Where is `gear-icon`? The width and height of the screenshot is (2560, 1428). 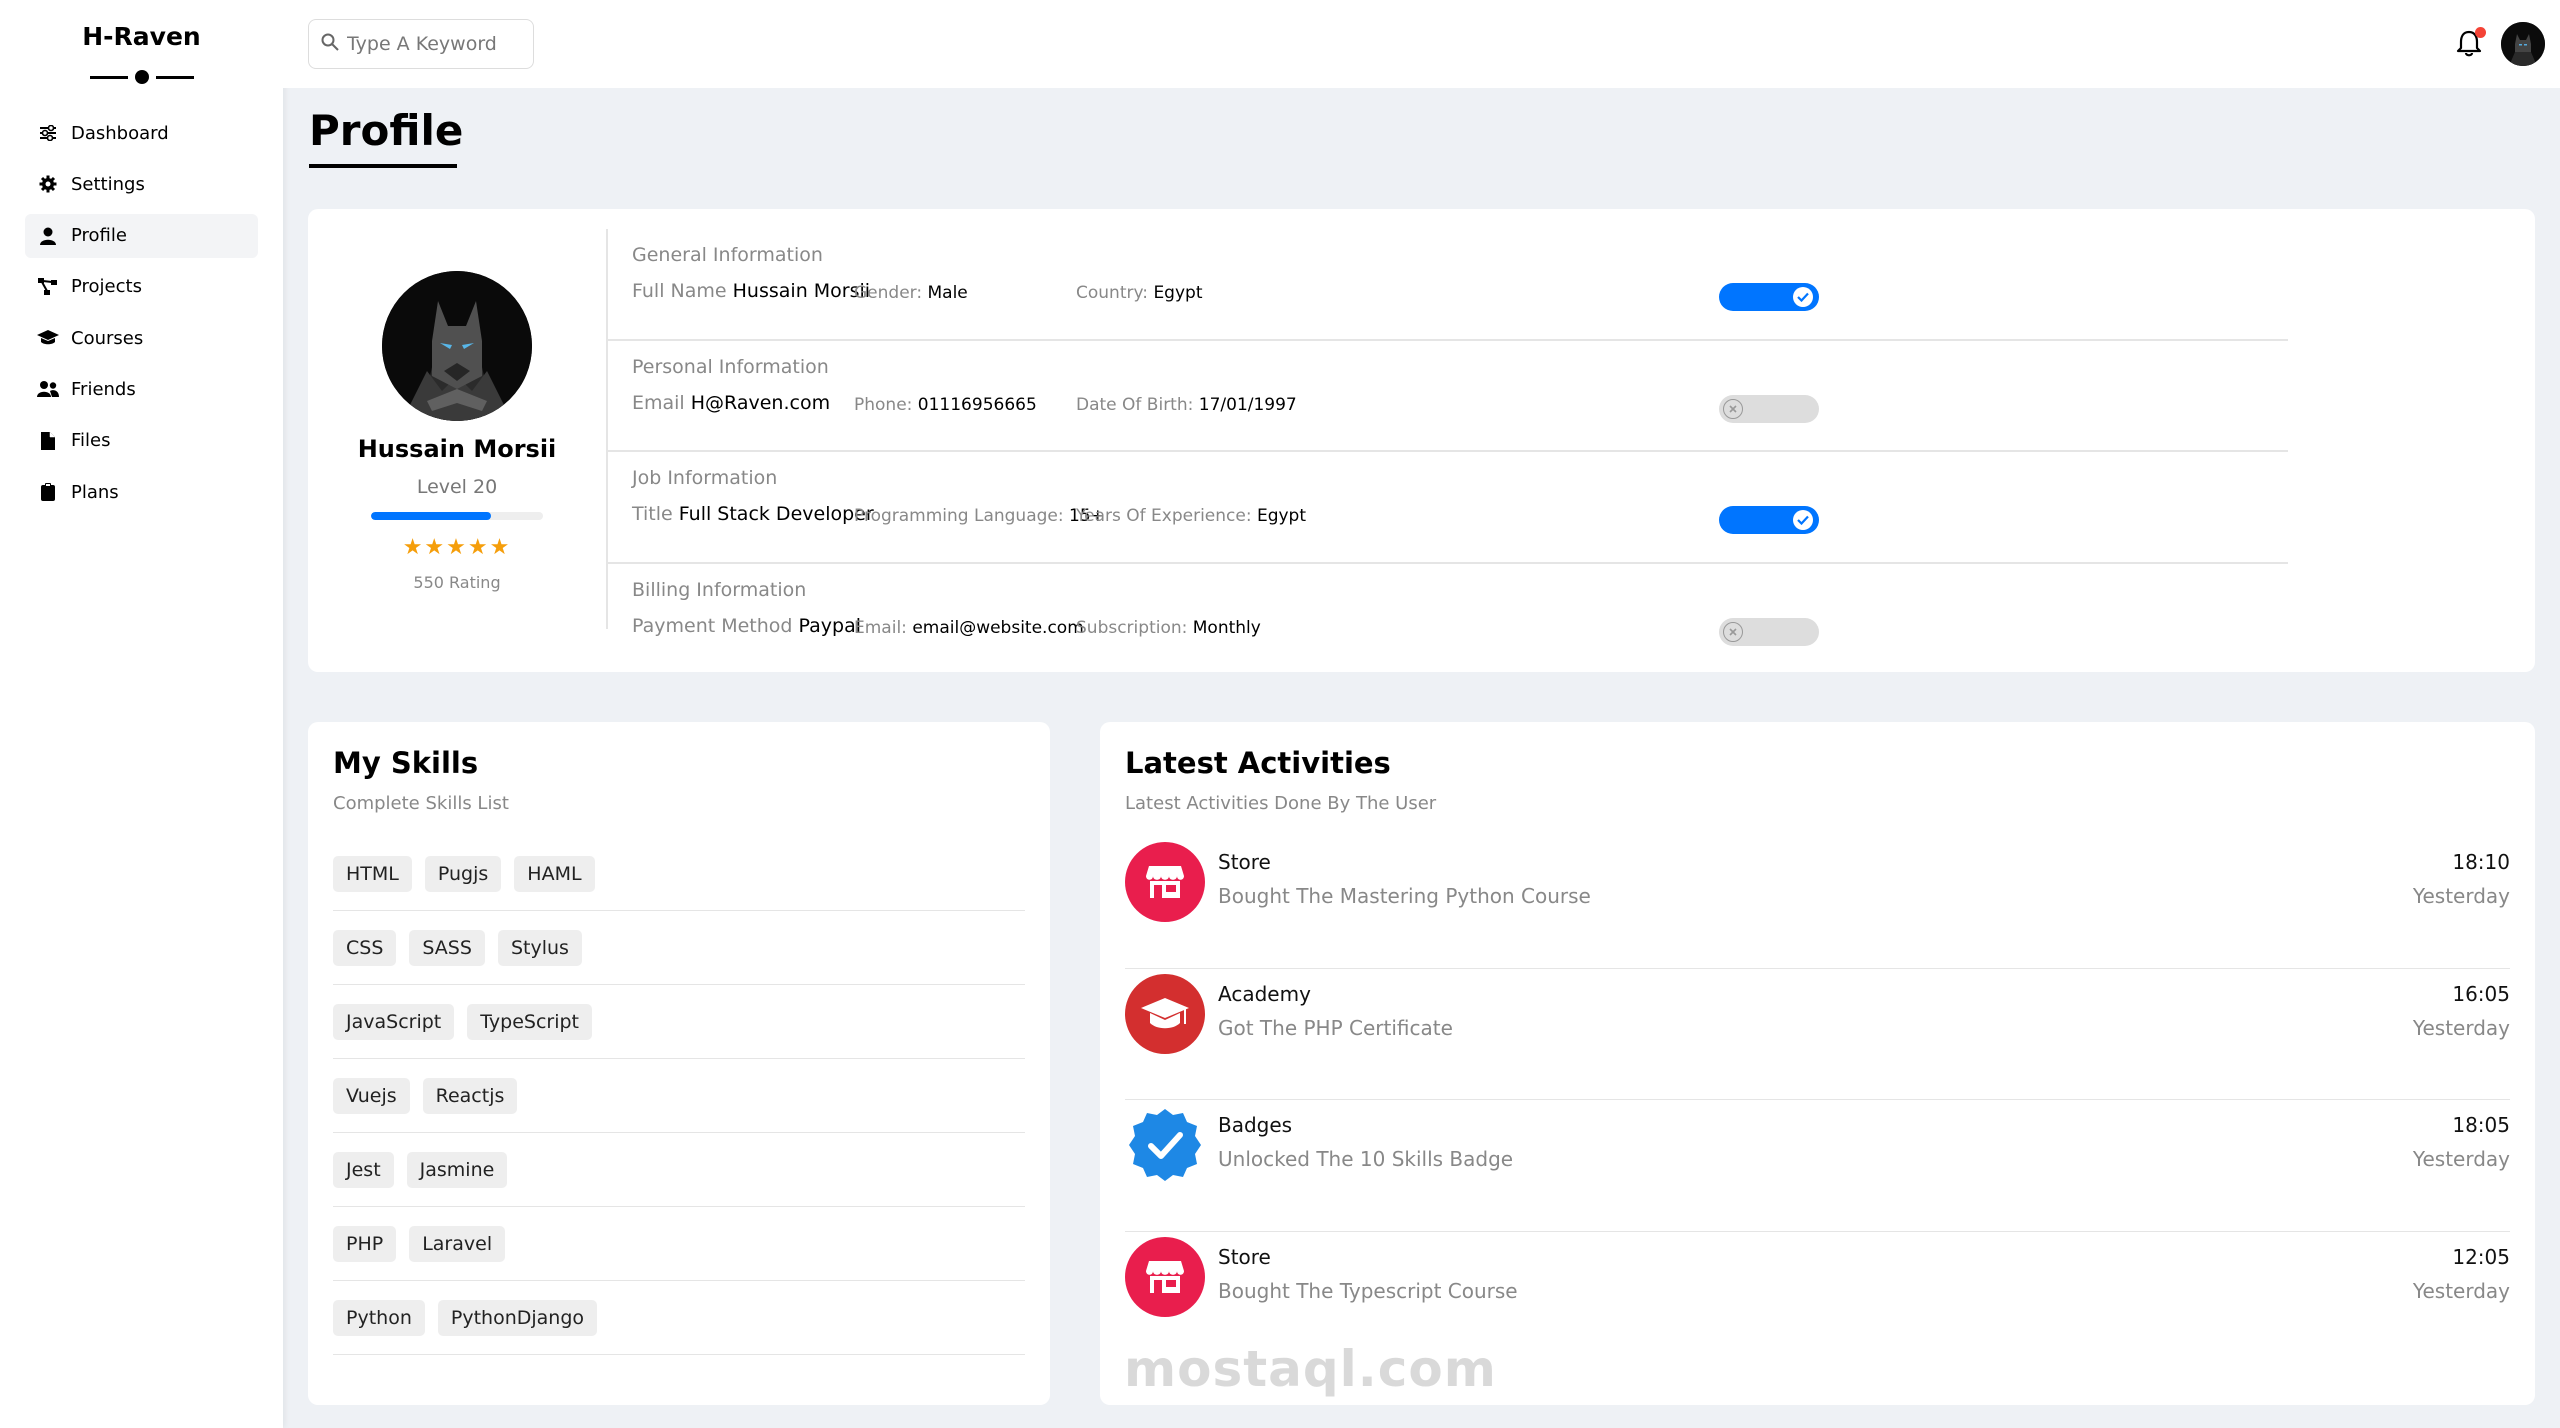 gear-icon is located at coordinates (48, 184).